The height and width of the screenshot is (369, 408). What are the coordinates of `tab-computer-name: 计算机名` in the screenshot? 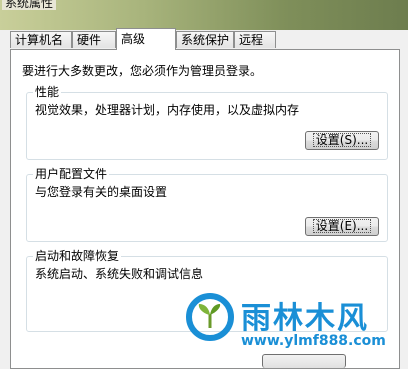 It's located at (41, 39).